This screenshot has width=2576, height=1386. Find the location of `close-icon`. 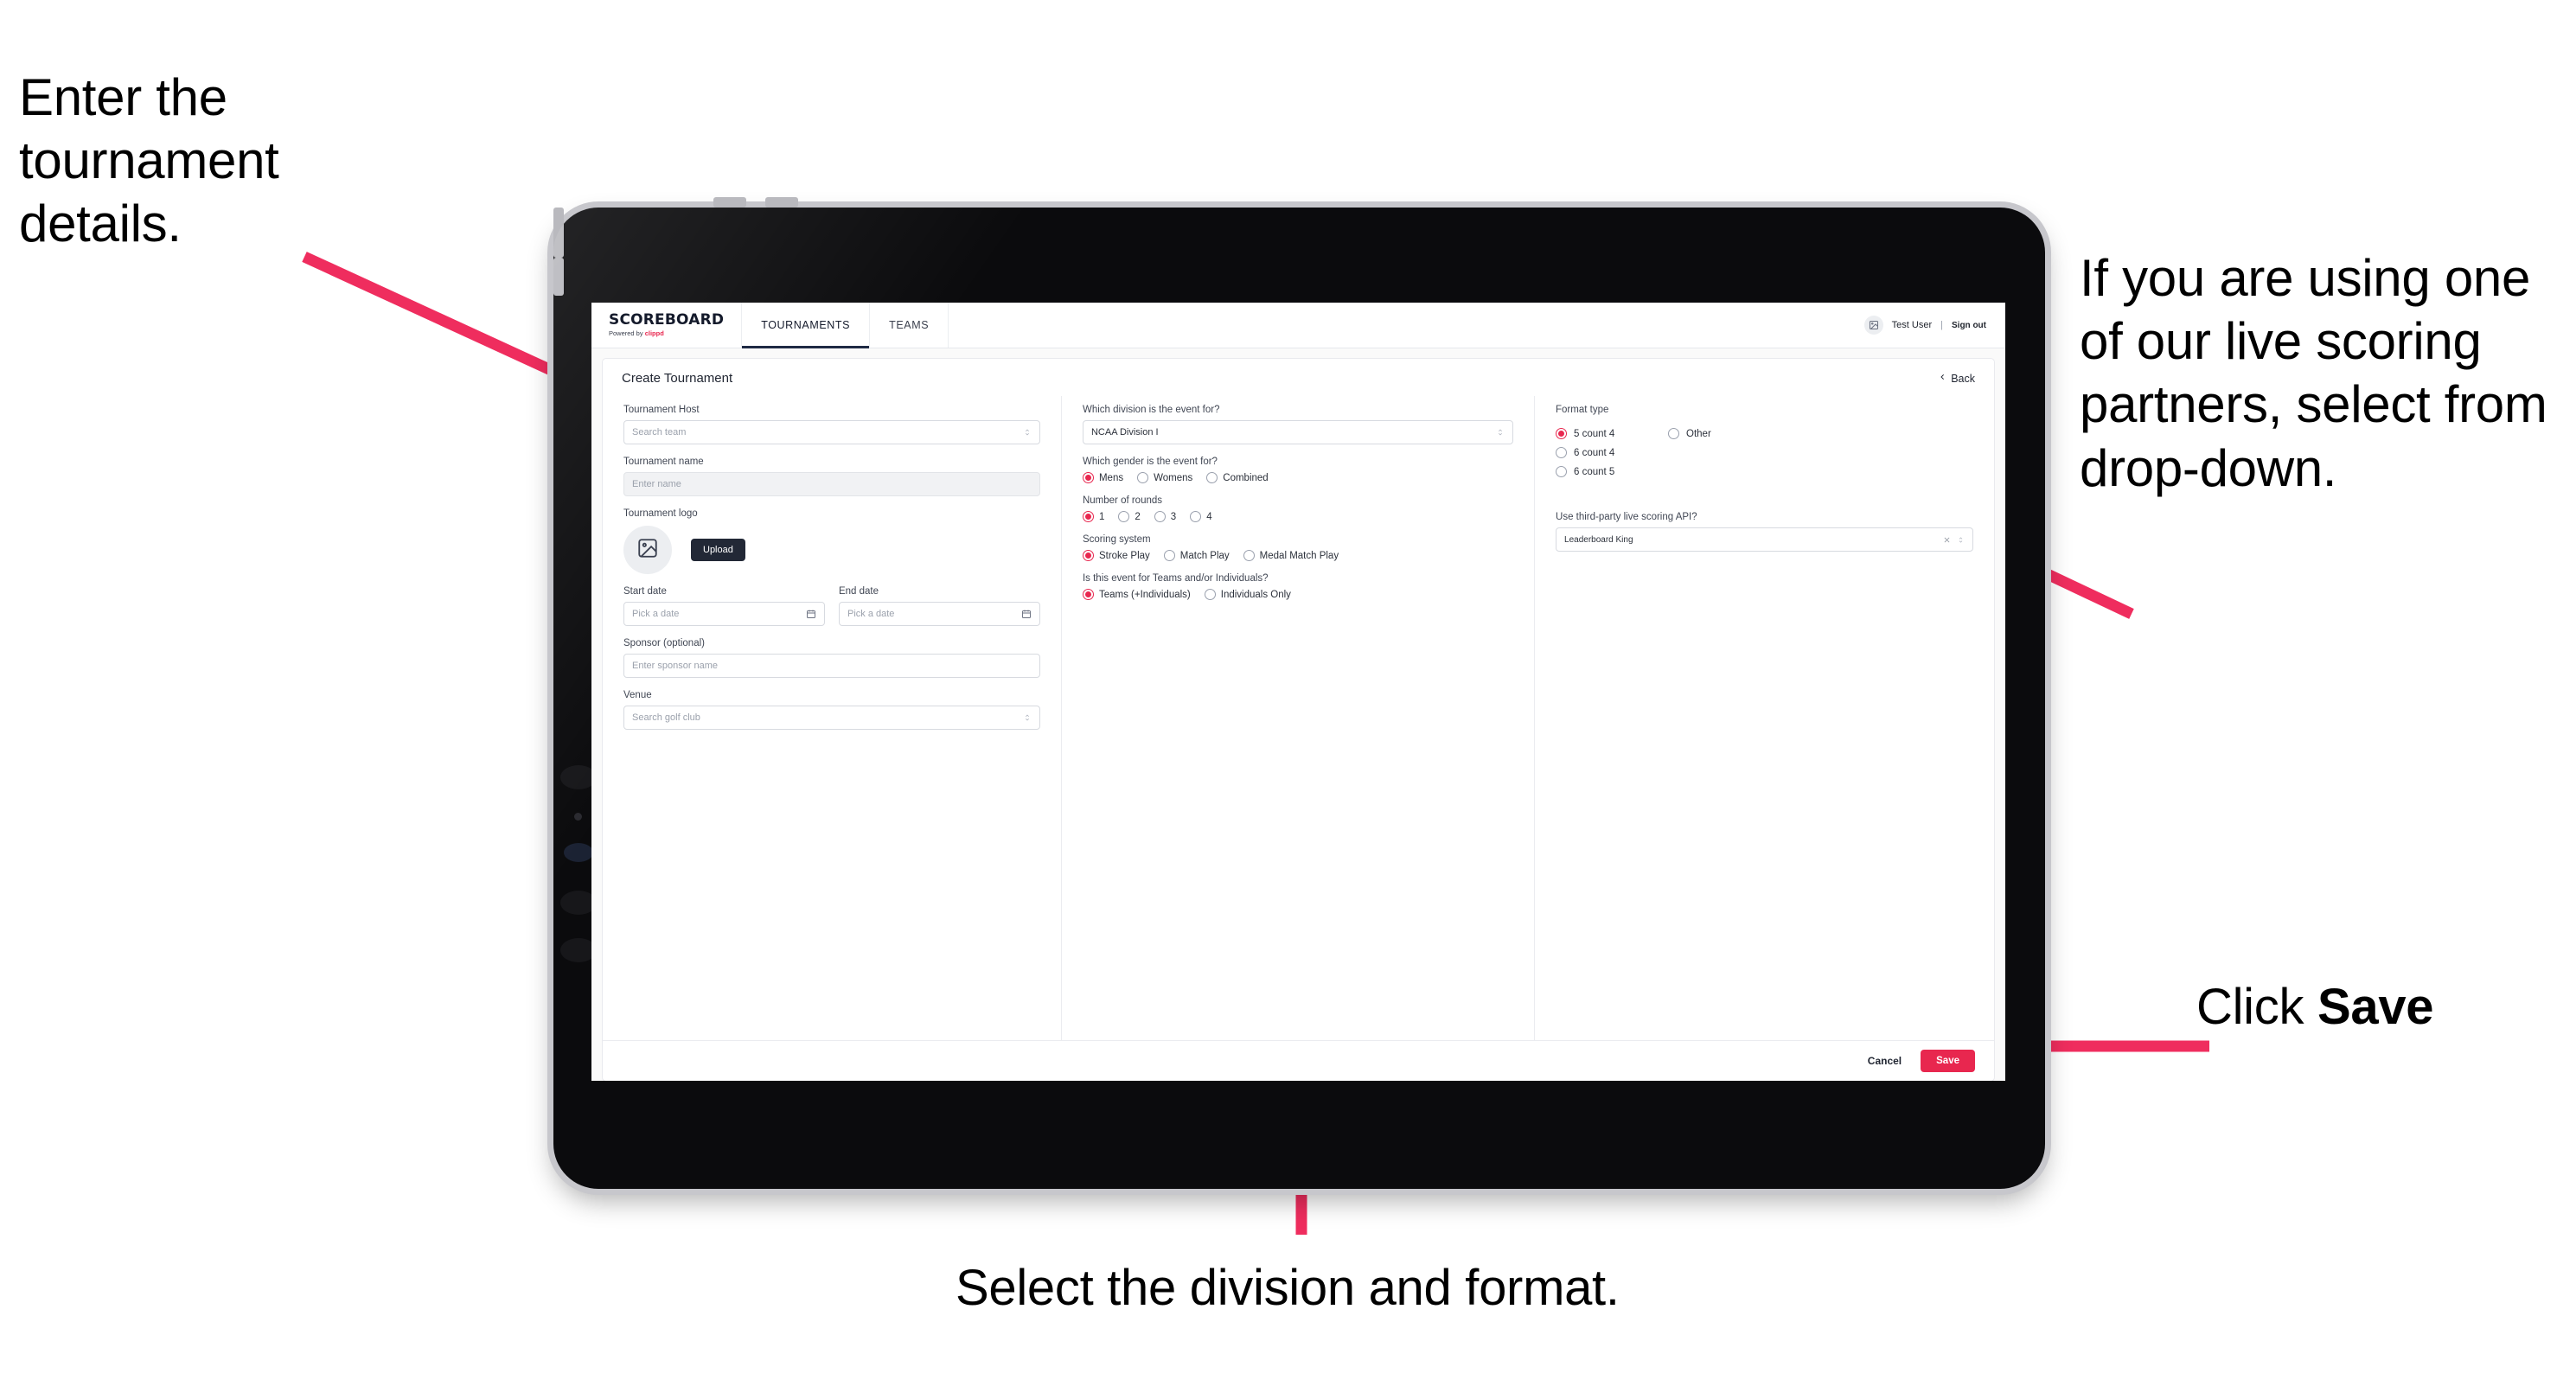

close-icon is located at coordinates (1947, 540).